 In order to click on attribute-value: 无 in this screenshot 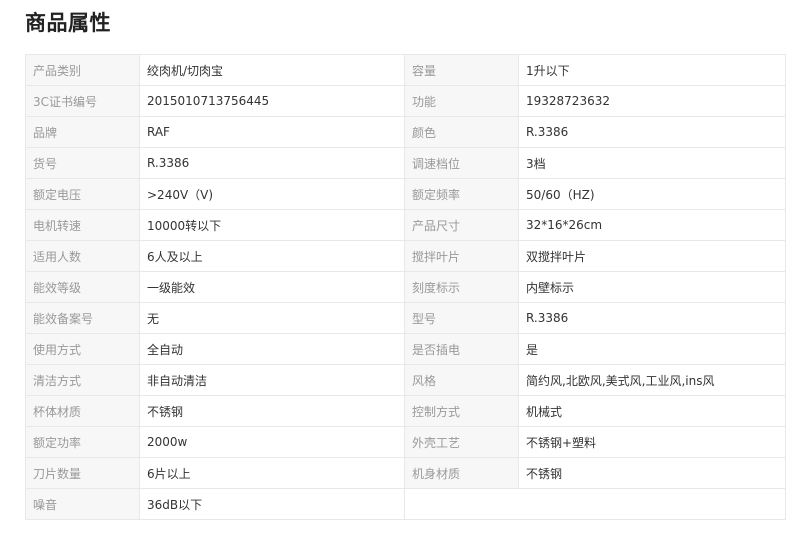, I will do `click(272, 318)`.